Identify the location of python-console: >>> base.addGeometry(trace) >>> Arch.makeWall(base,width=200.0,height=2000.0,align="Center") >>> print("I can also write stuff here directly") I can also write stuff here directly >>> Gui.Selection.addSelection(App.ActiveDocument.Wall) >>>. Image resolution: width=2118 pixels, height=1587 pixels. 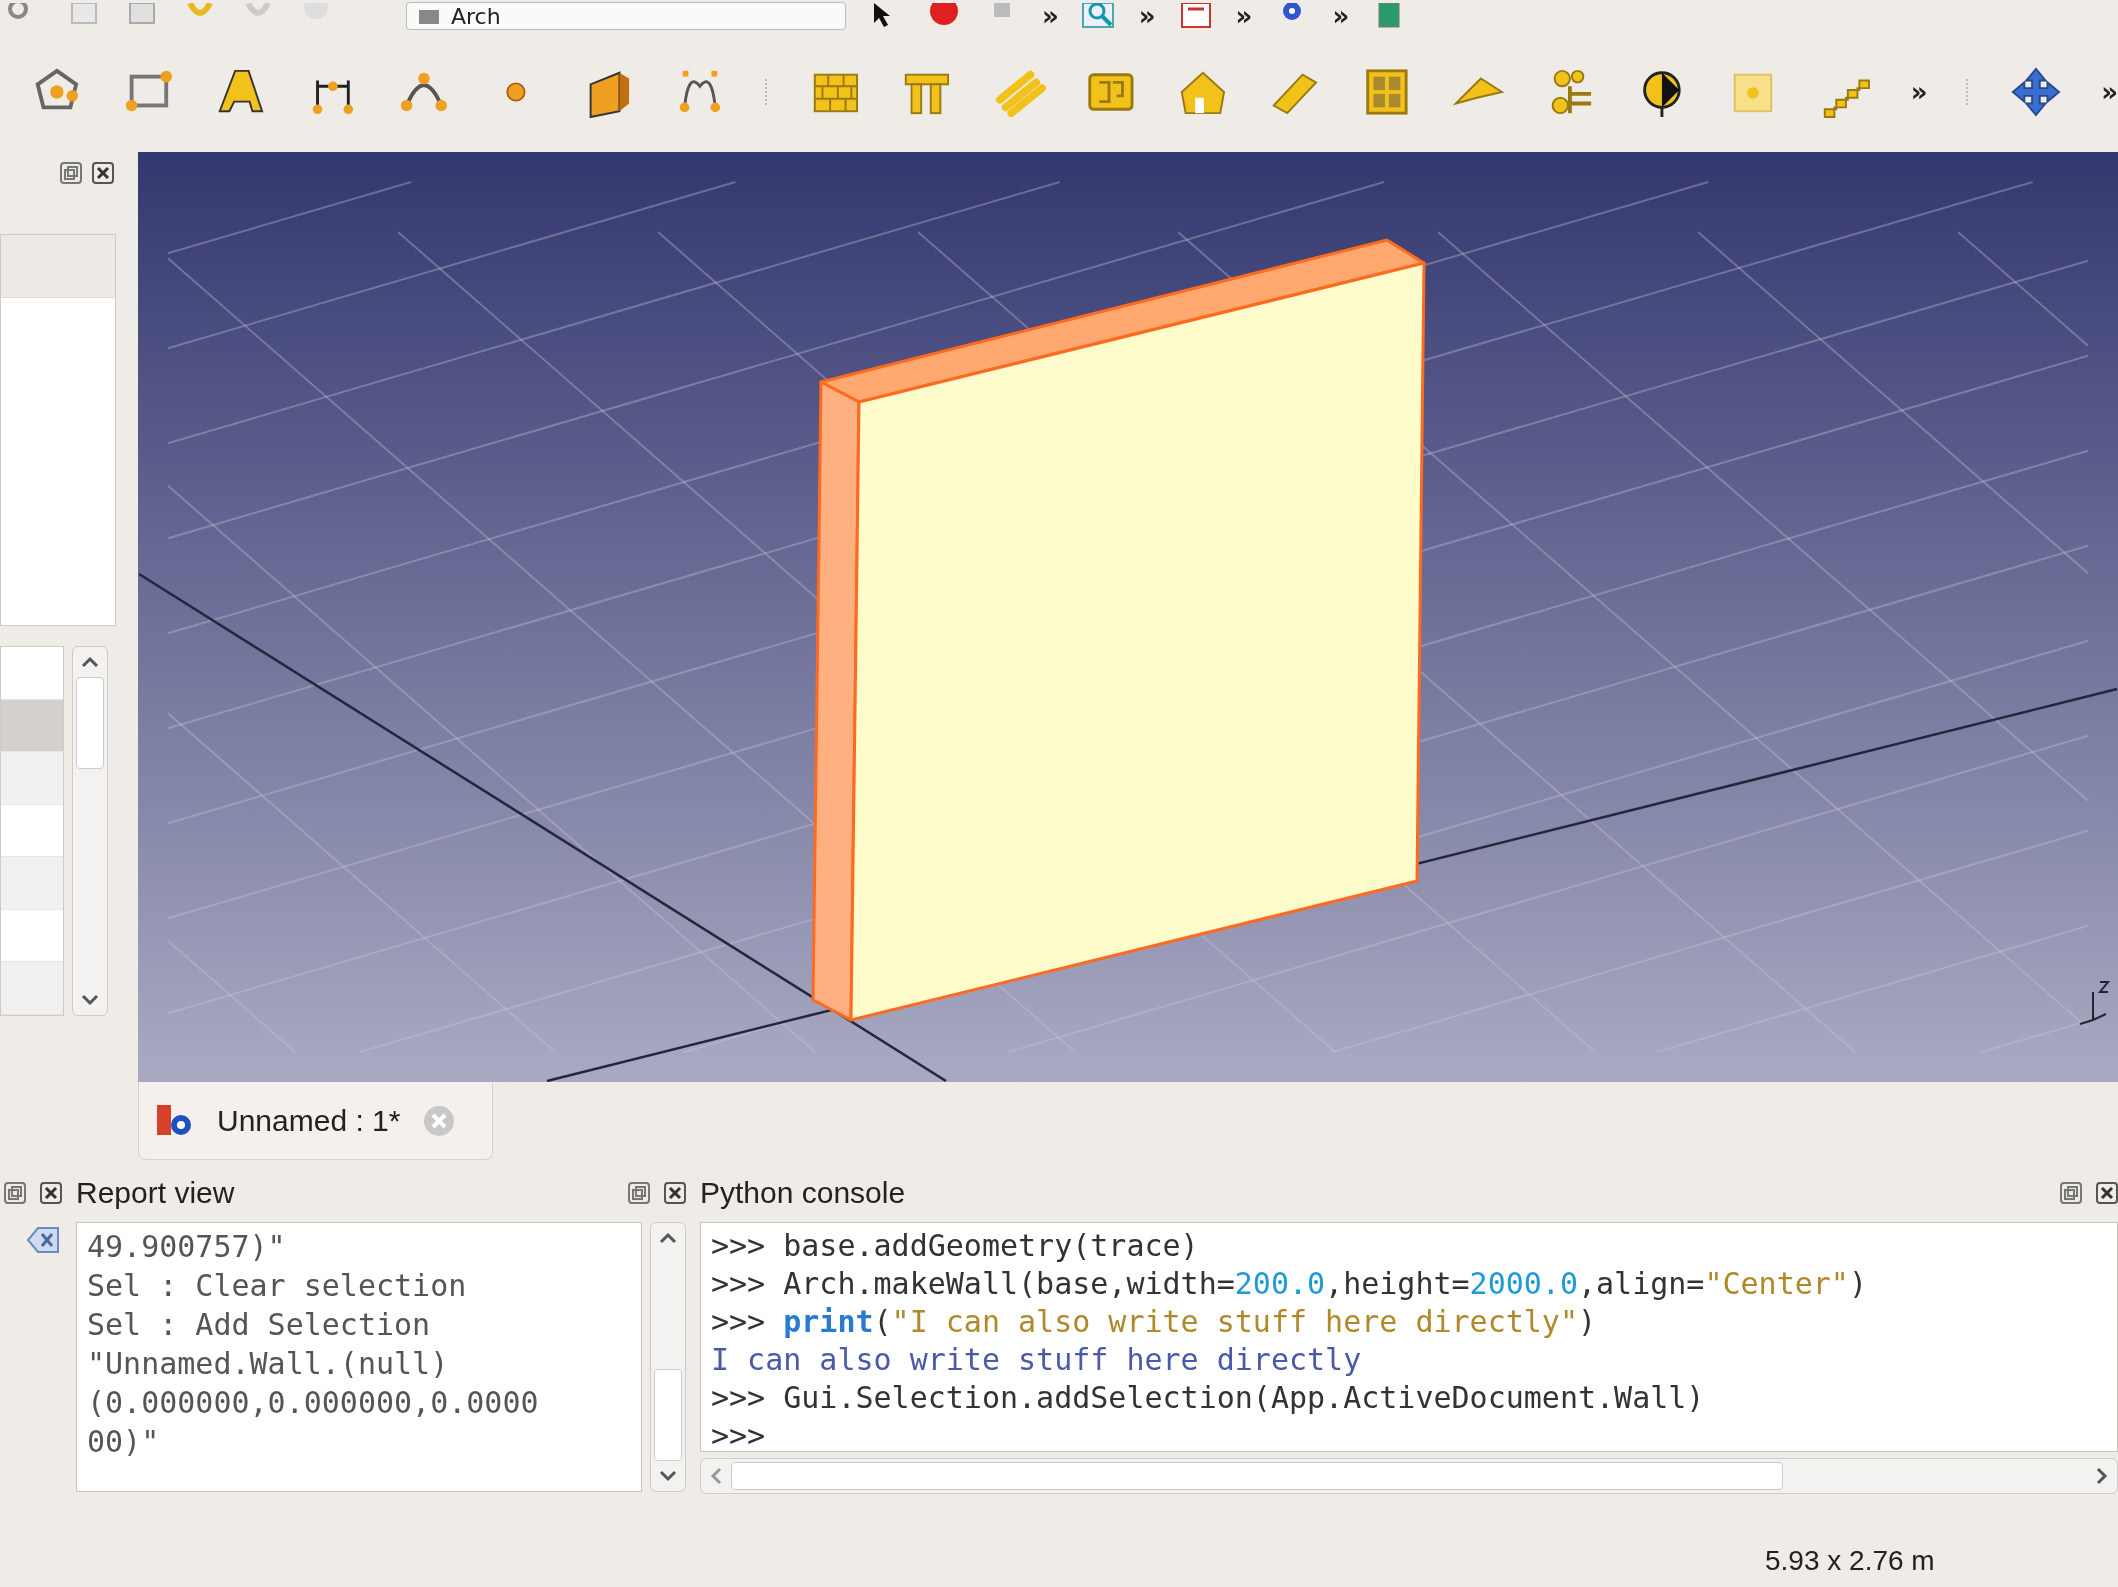
(1409, 1337).